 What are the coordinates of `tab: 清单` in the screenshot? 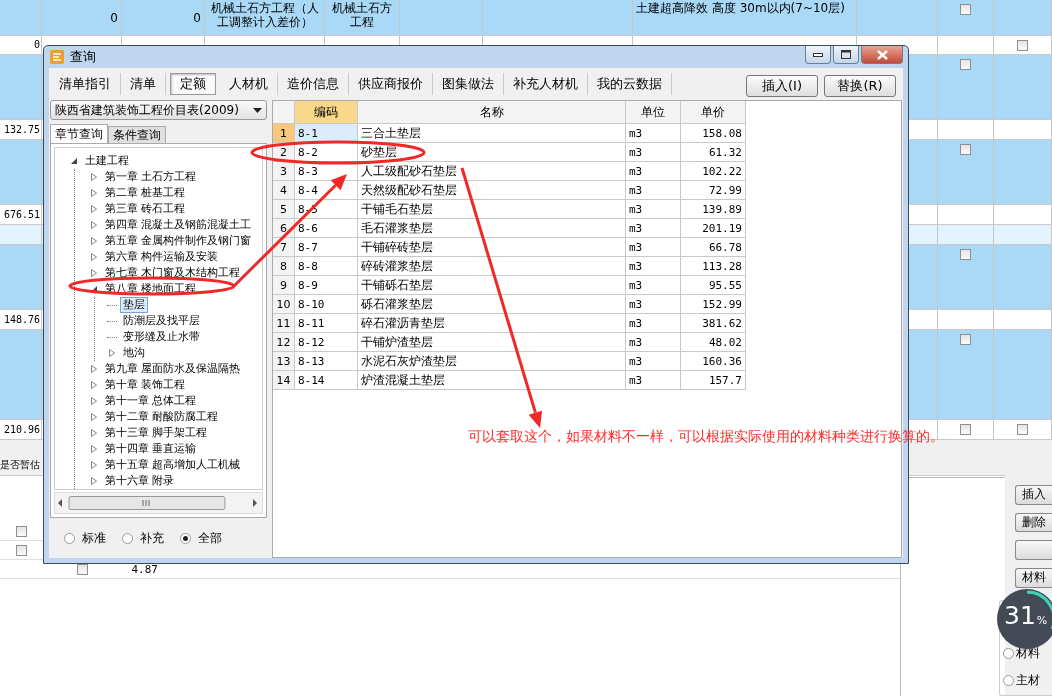 It's located at (143, 83).